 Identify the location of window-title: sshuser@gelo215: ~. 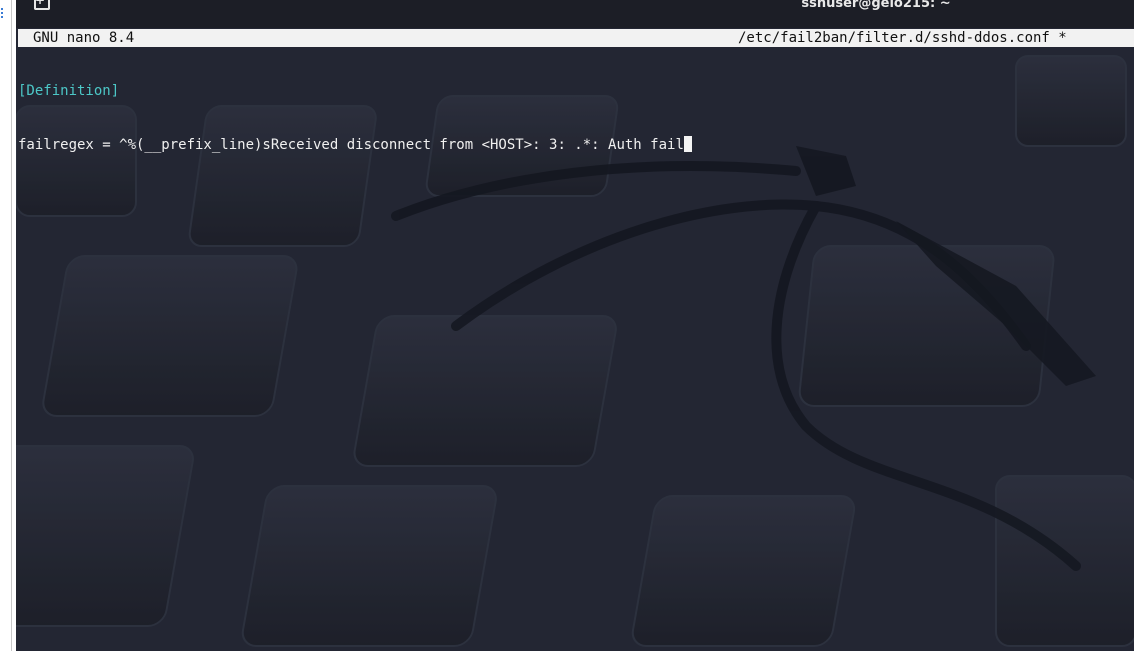
(876, 5).